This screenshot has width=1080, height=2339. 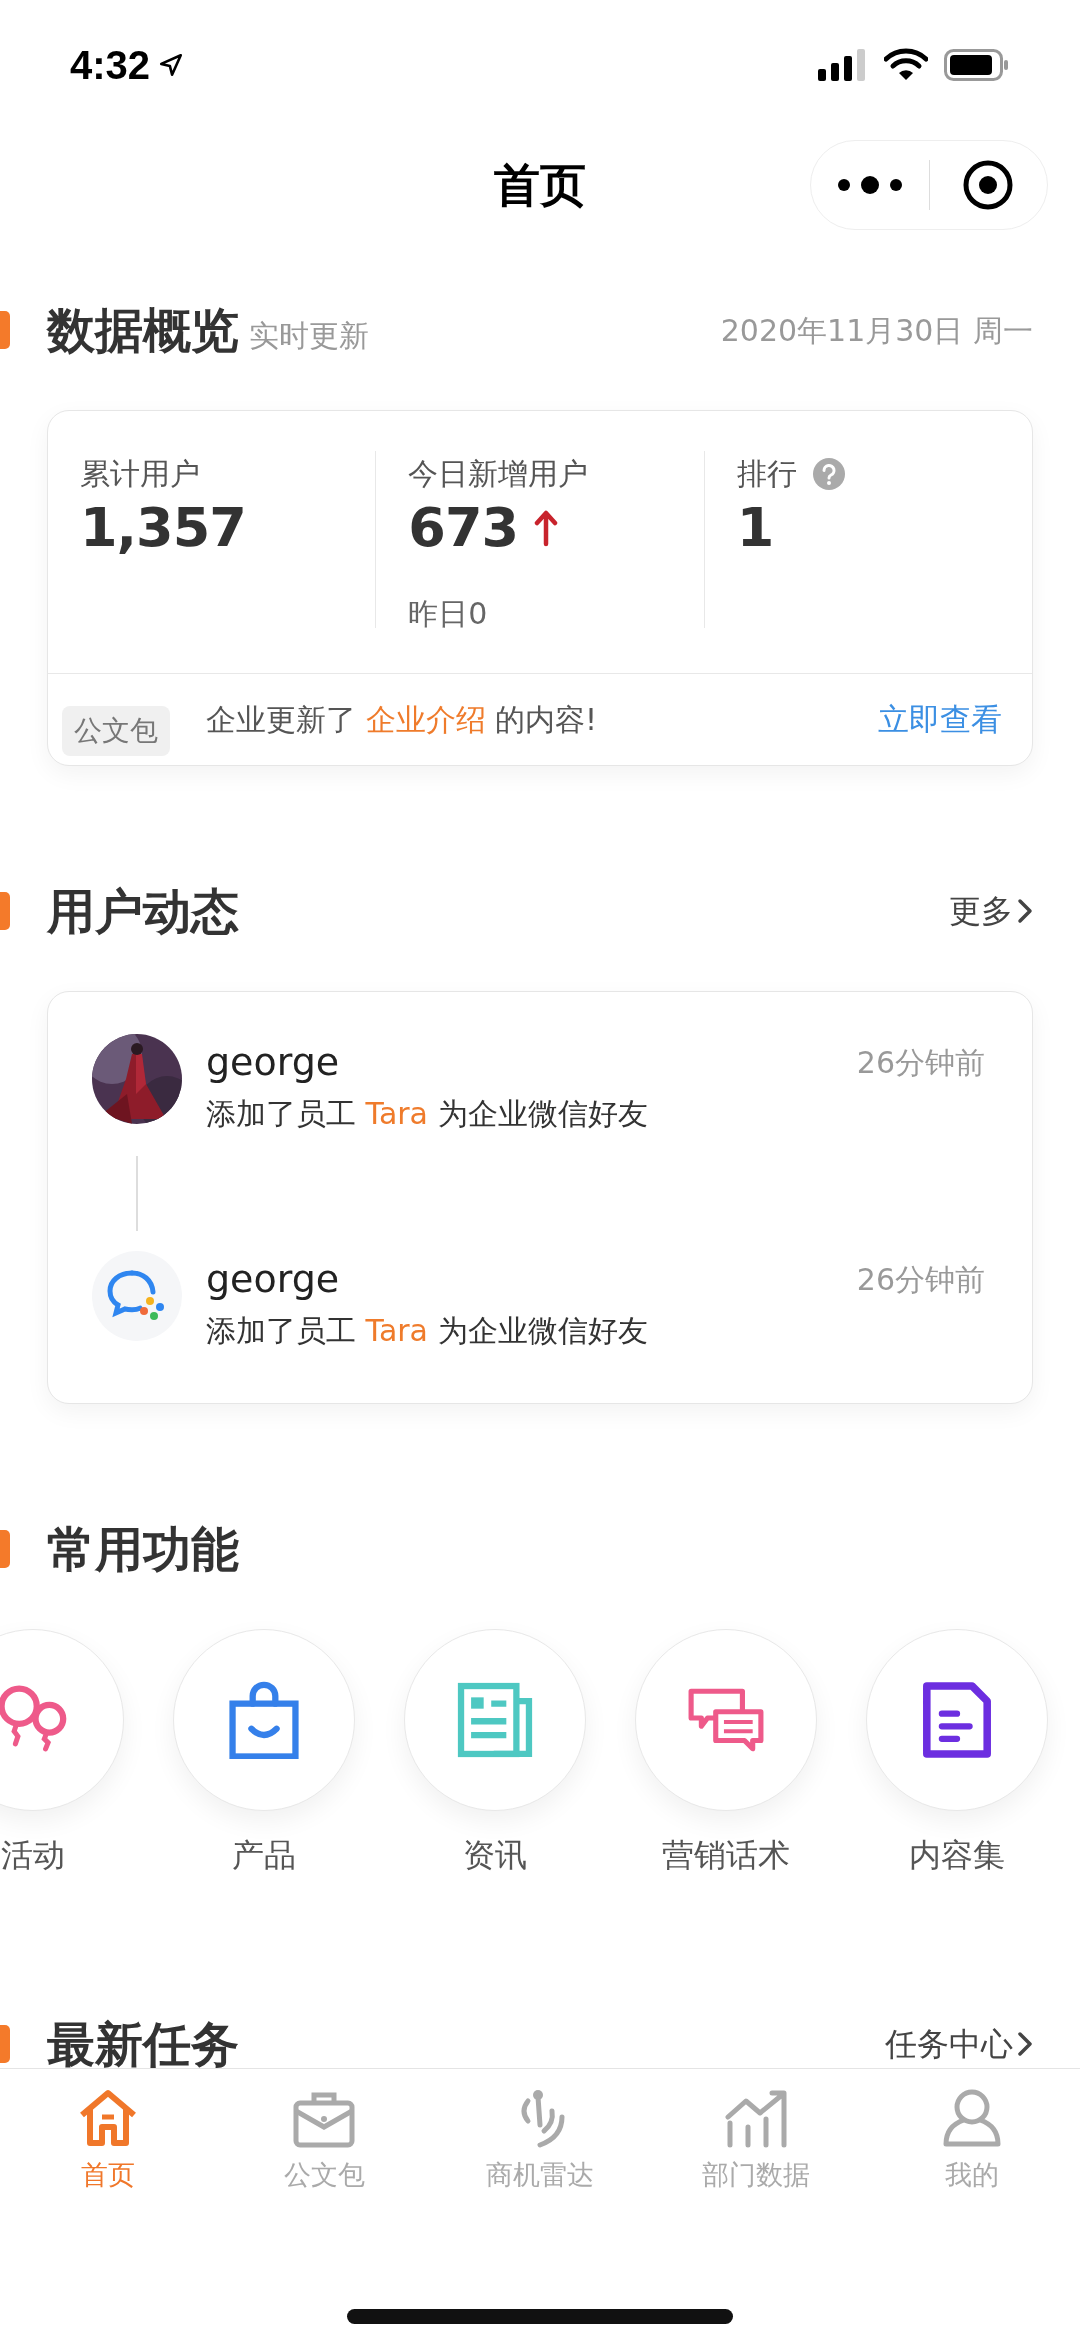 I want to click on view-link: 立即查看, so click(x=940, y=719).